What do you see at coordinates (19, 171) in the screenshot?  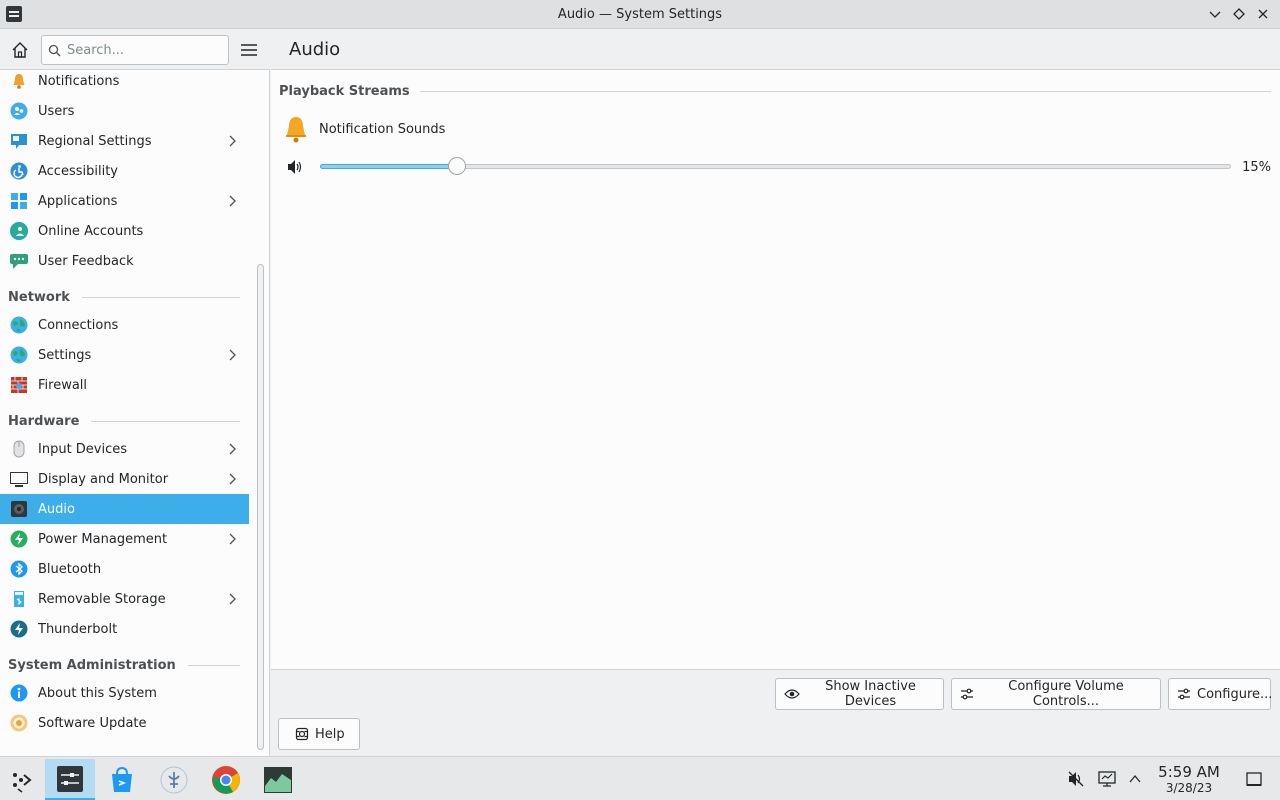 I see `accessibility-icon` at bounding box center [19, 171].